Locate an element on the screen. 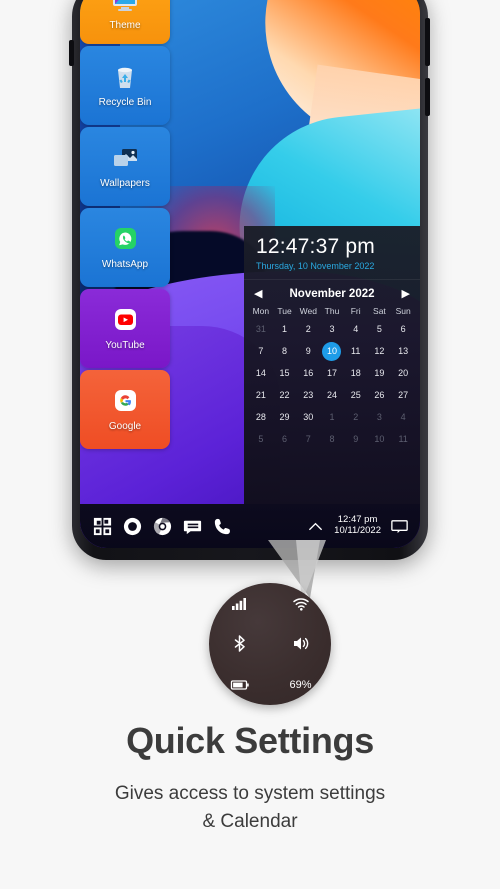  calendar-weekday-row: Mon Tue Wed Thu Fri Sat Sun is located at coordinates (332, 311).